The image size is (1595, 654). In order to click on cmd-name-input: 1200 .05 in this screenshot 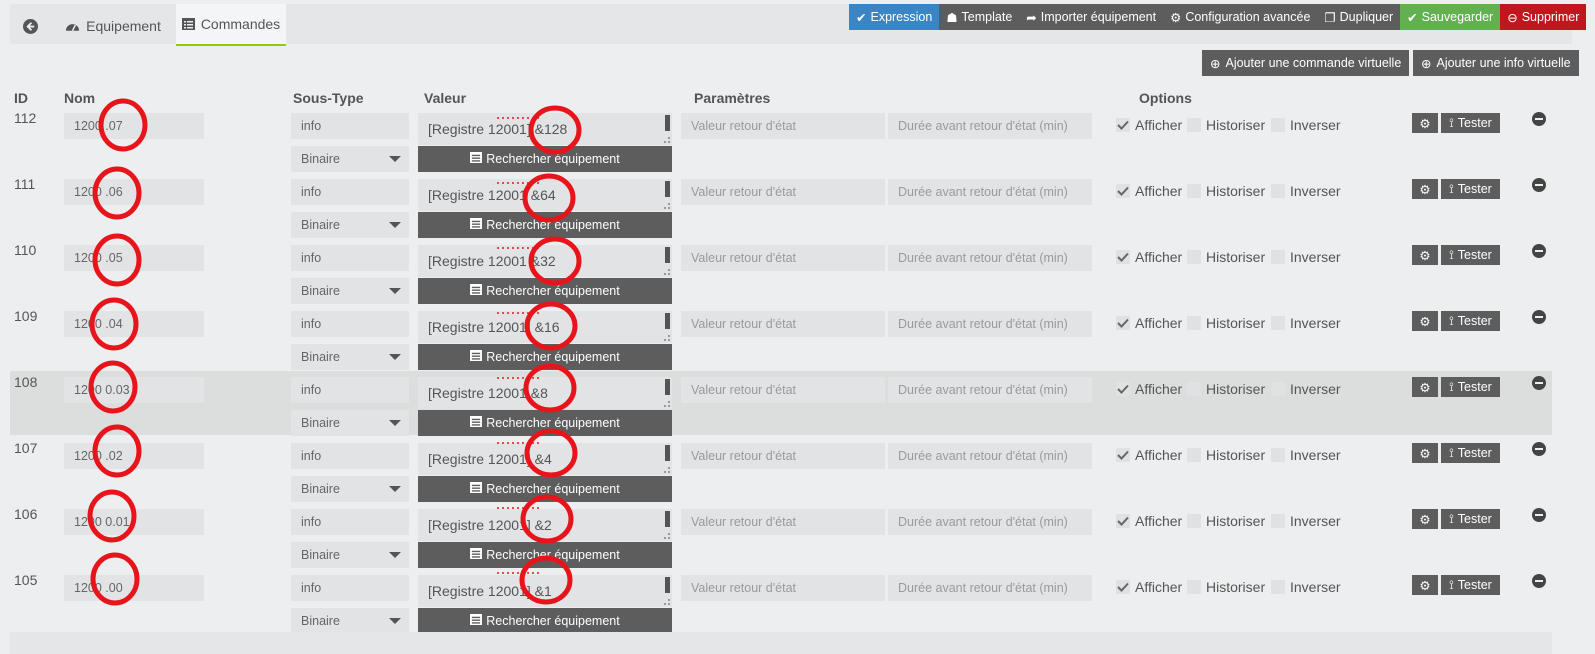, I will do `click(134, 258)`.